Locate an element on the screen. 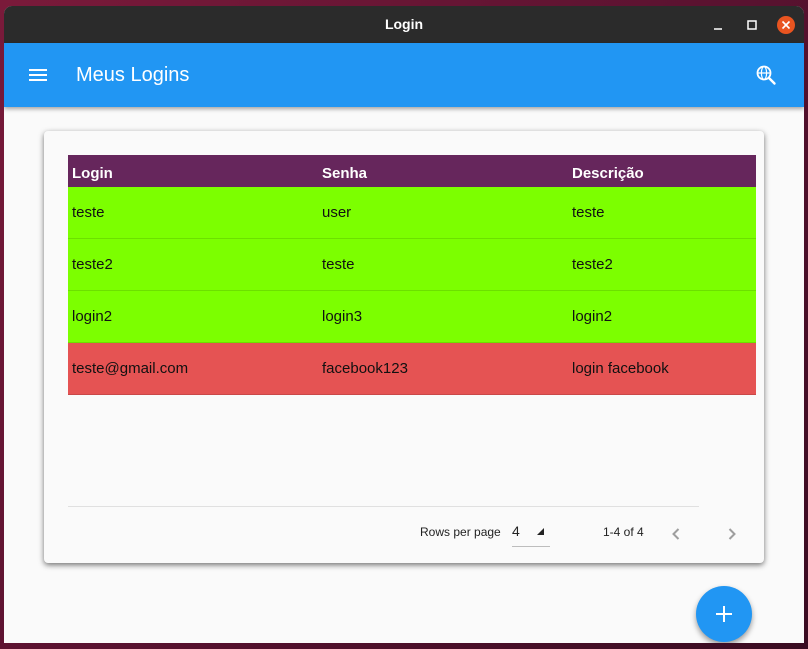  chevron-right-icon is located at coordinates (732, 534).